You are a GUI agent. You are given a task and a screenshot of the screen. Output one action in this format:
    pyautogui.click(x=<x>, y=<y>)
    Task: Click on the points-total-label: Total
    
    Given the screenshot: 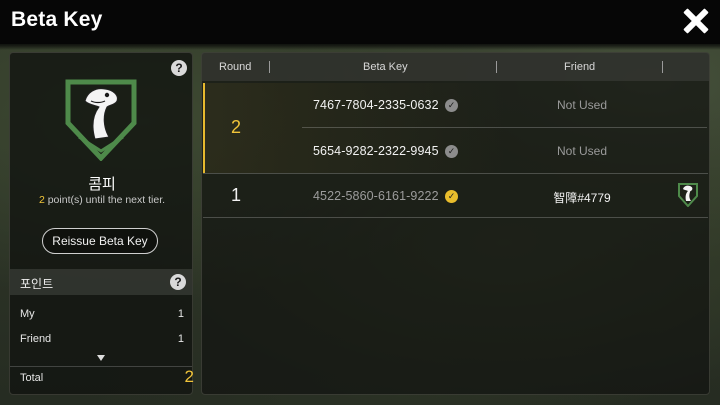 What is the action you would take?
    pyautogui.click(x=32, y=378)
    